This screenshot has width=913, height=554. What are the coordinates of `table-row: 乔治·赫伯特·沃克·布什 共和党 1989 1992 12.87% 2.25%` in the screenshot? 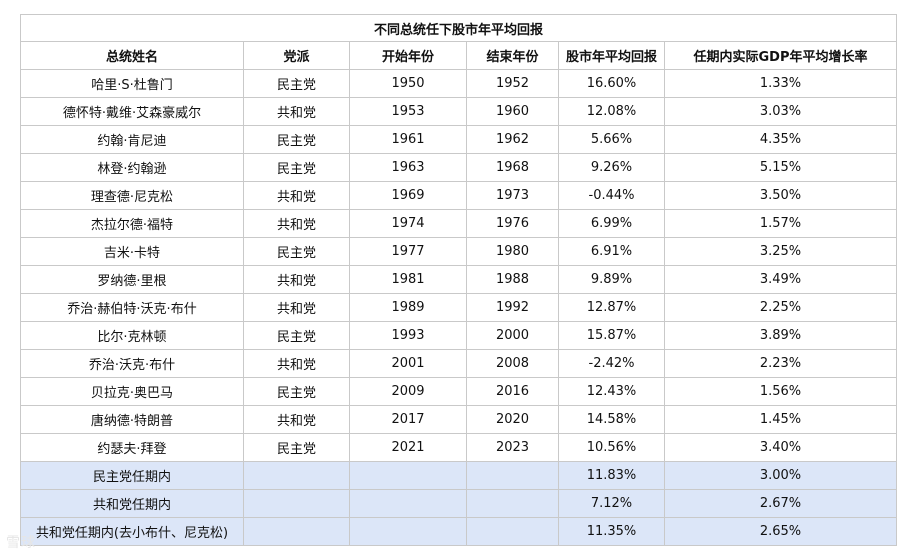 It's located at (459, 307).